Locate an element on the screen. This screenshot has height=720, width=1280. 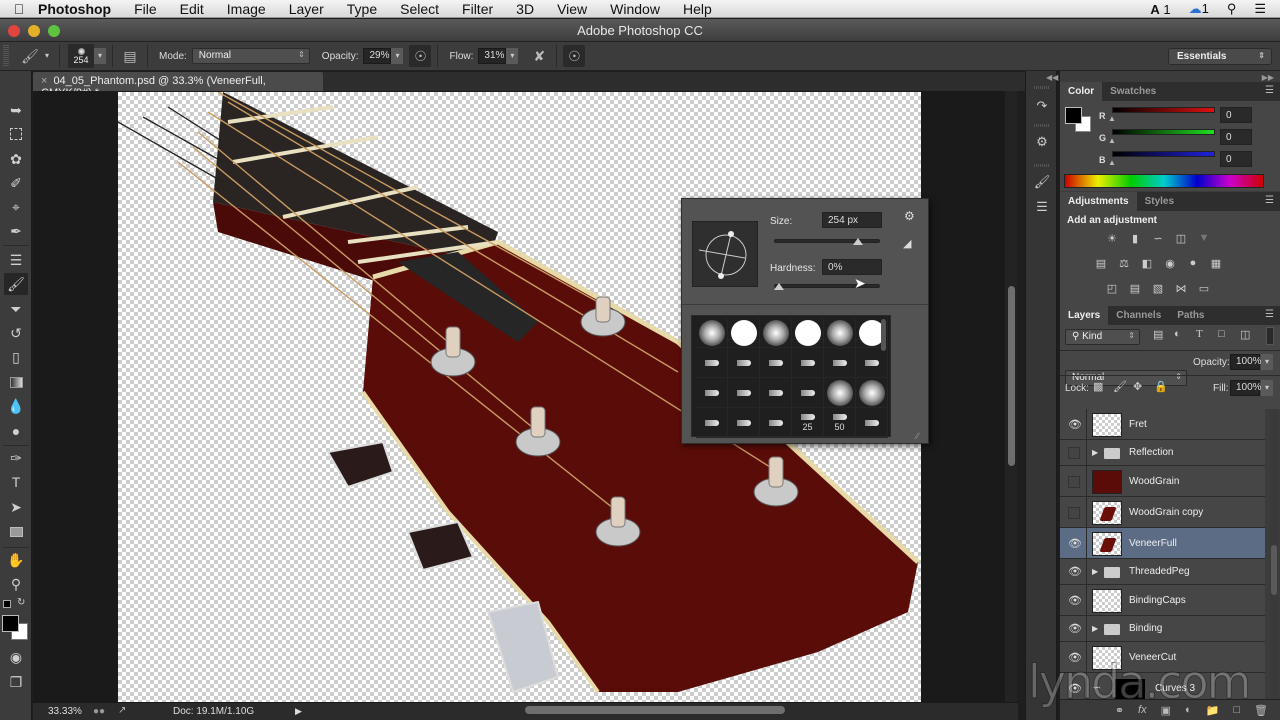
menu-filter: Filter is located at coordinates (477, 9).